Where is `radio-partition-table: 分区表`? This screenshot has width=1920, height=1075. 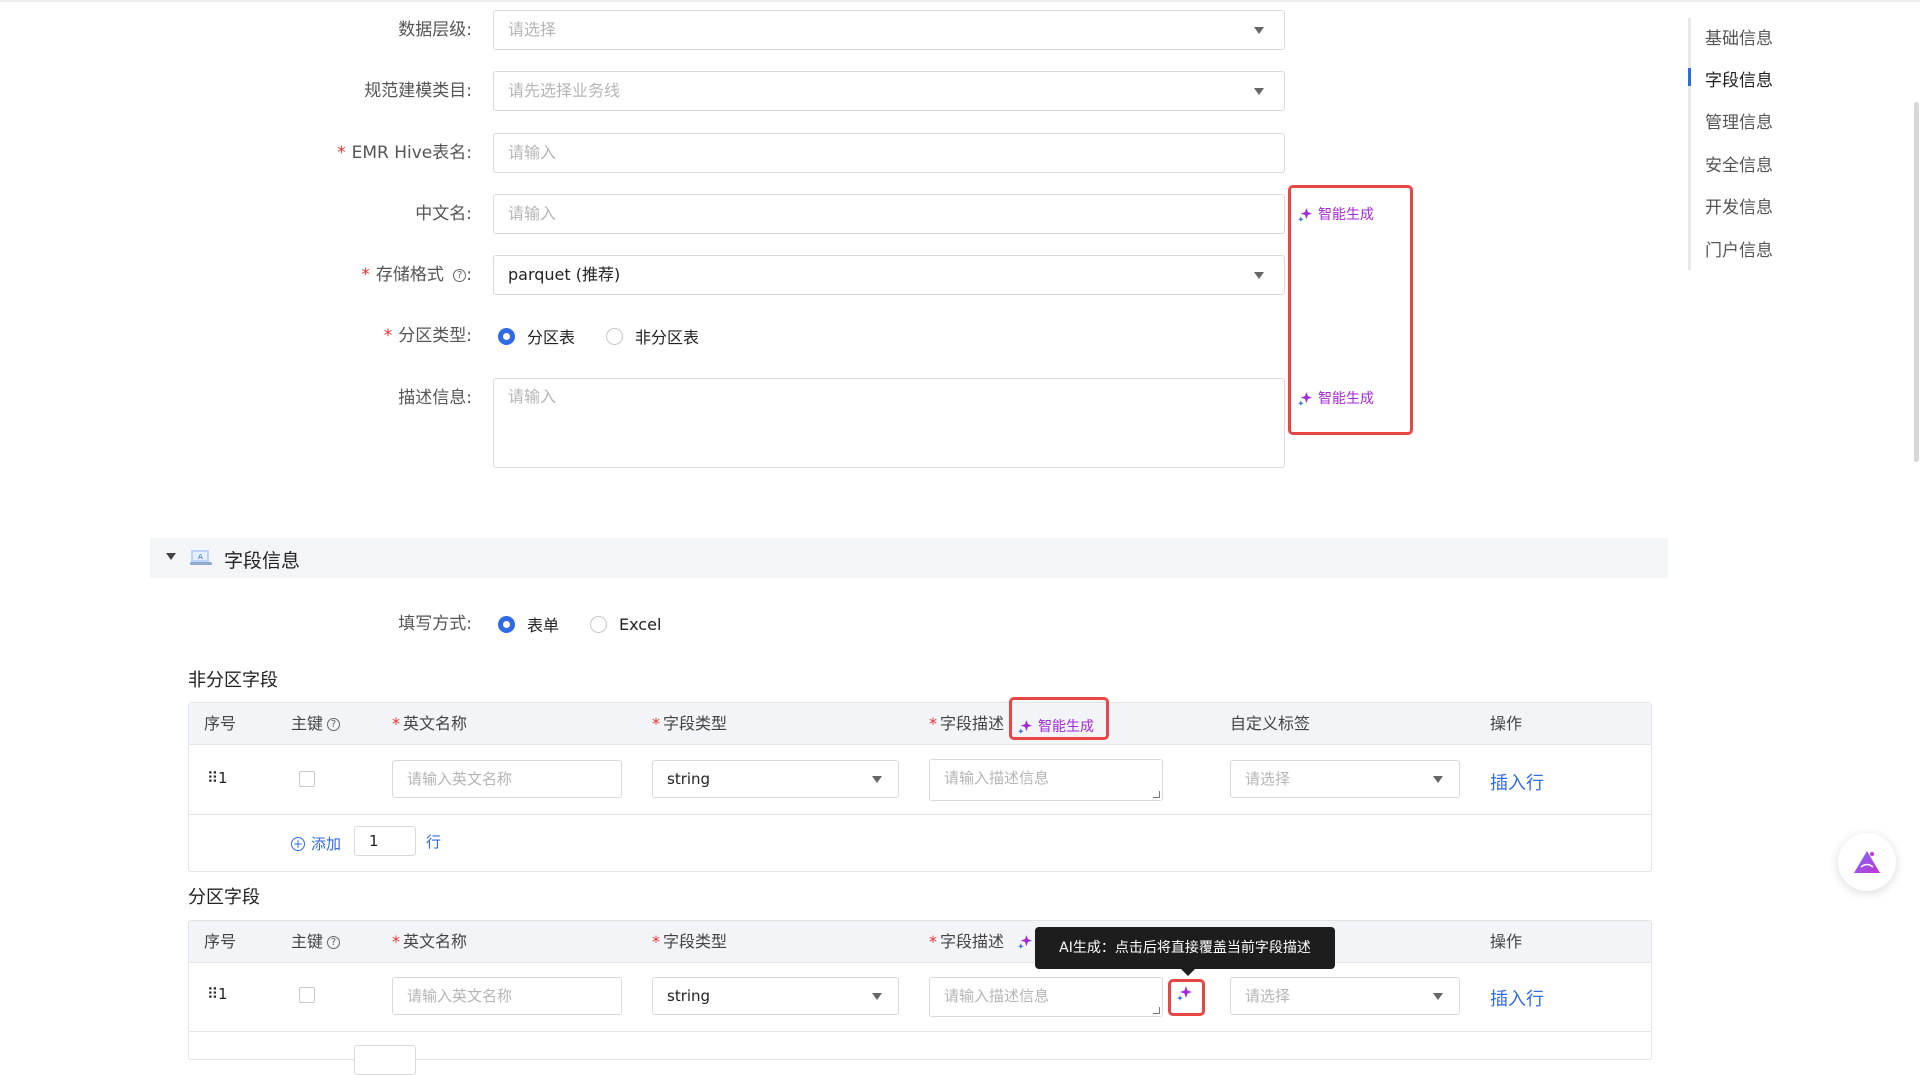
radio-partition-table: 分区表 is located at coordinates (536, 336).